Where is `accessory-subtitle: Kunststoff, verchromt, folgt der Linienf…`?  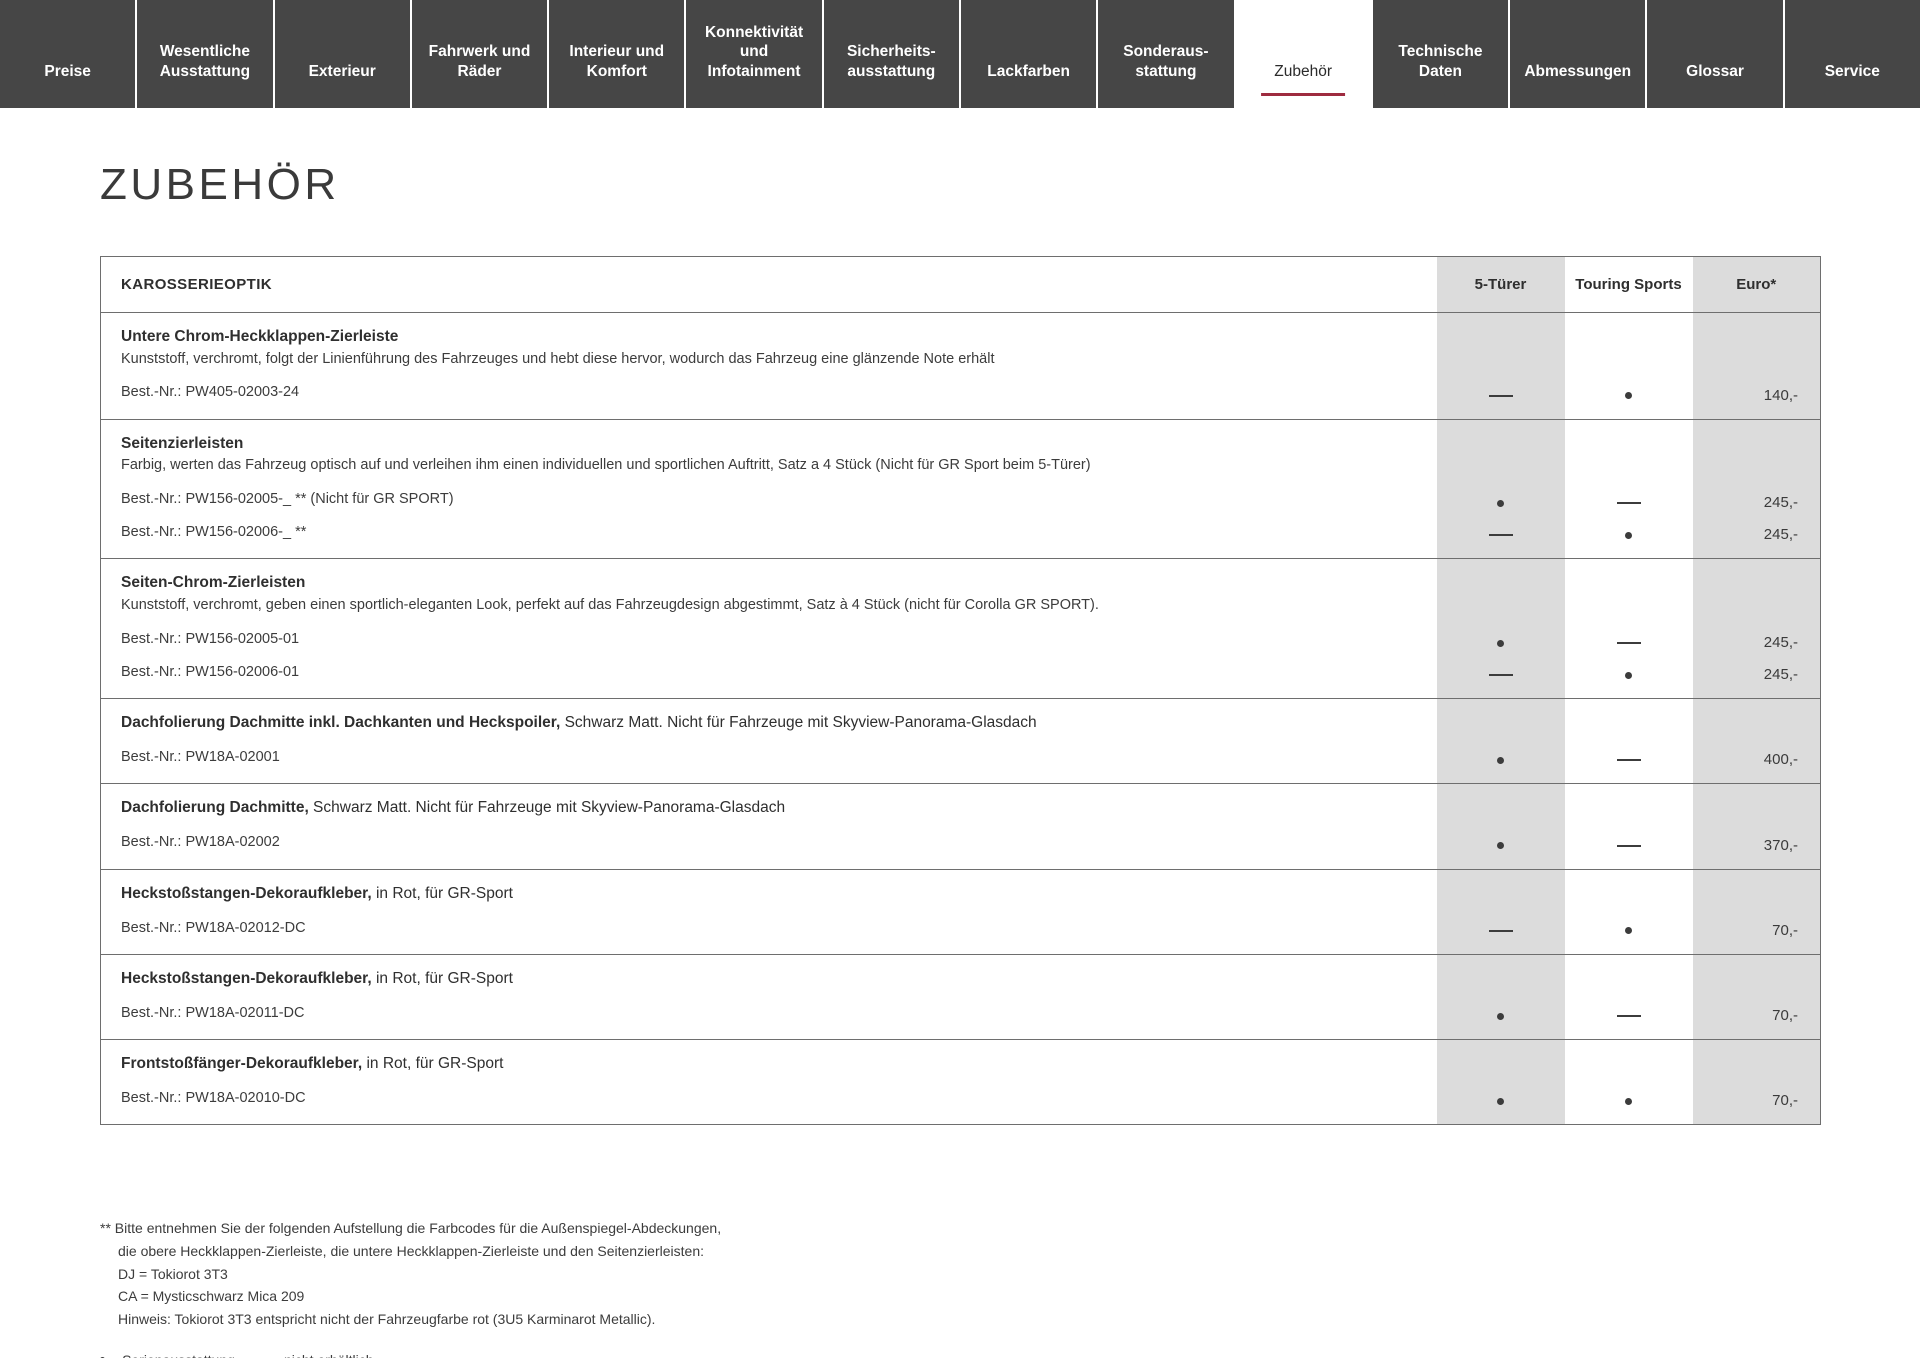
accessory-subtitle: Kunststoff, verchromt, folgt der Linienf… is located at coordinates (558, 358).